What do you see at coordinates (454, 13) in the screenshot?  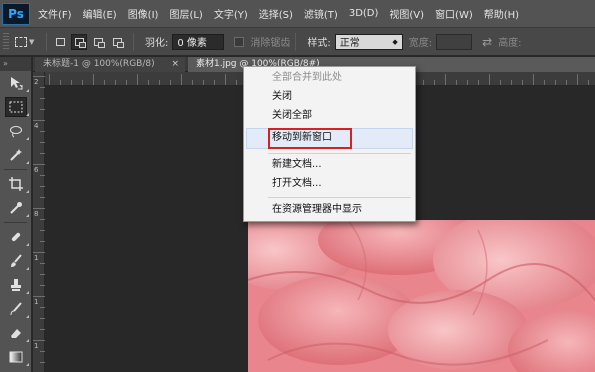 I see `menu-window: 窗口(W)` at bounding box center [454, 13].